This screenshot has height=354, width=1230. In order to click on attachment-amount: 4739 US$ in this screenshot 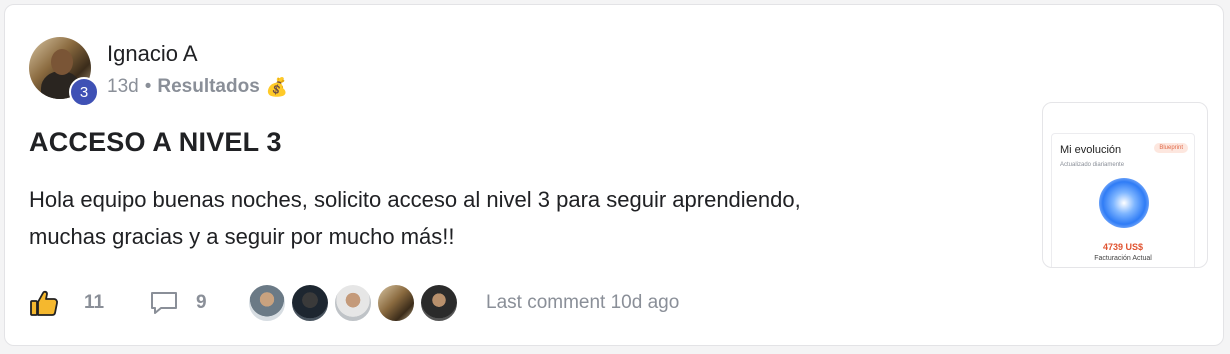, I will do `click(1123, 247)`.